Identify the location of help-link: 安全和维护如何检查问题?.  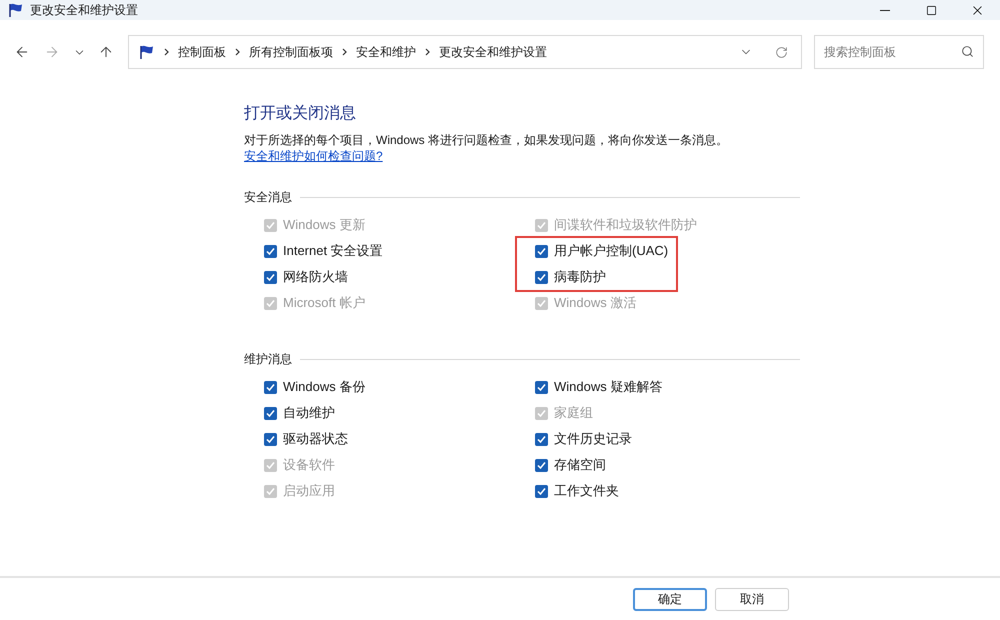
(313, 156).